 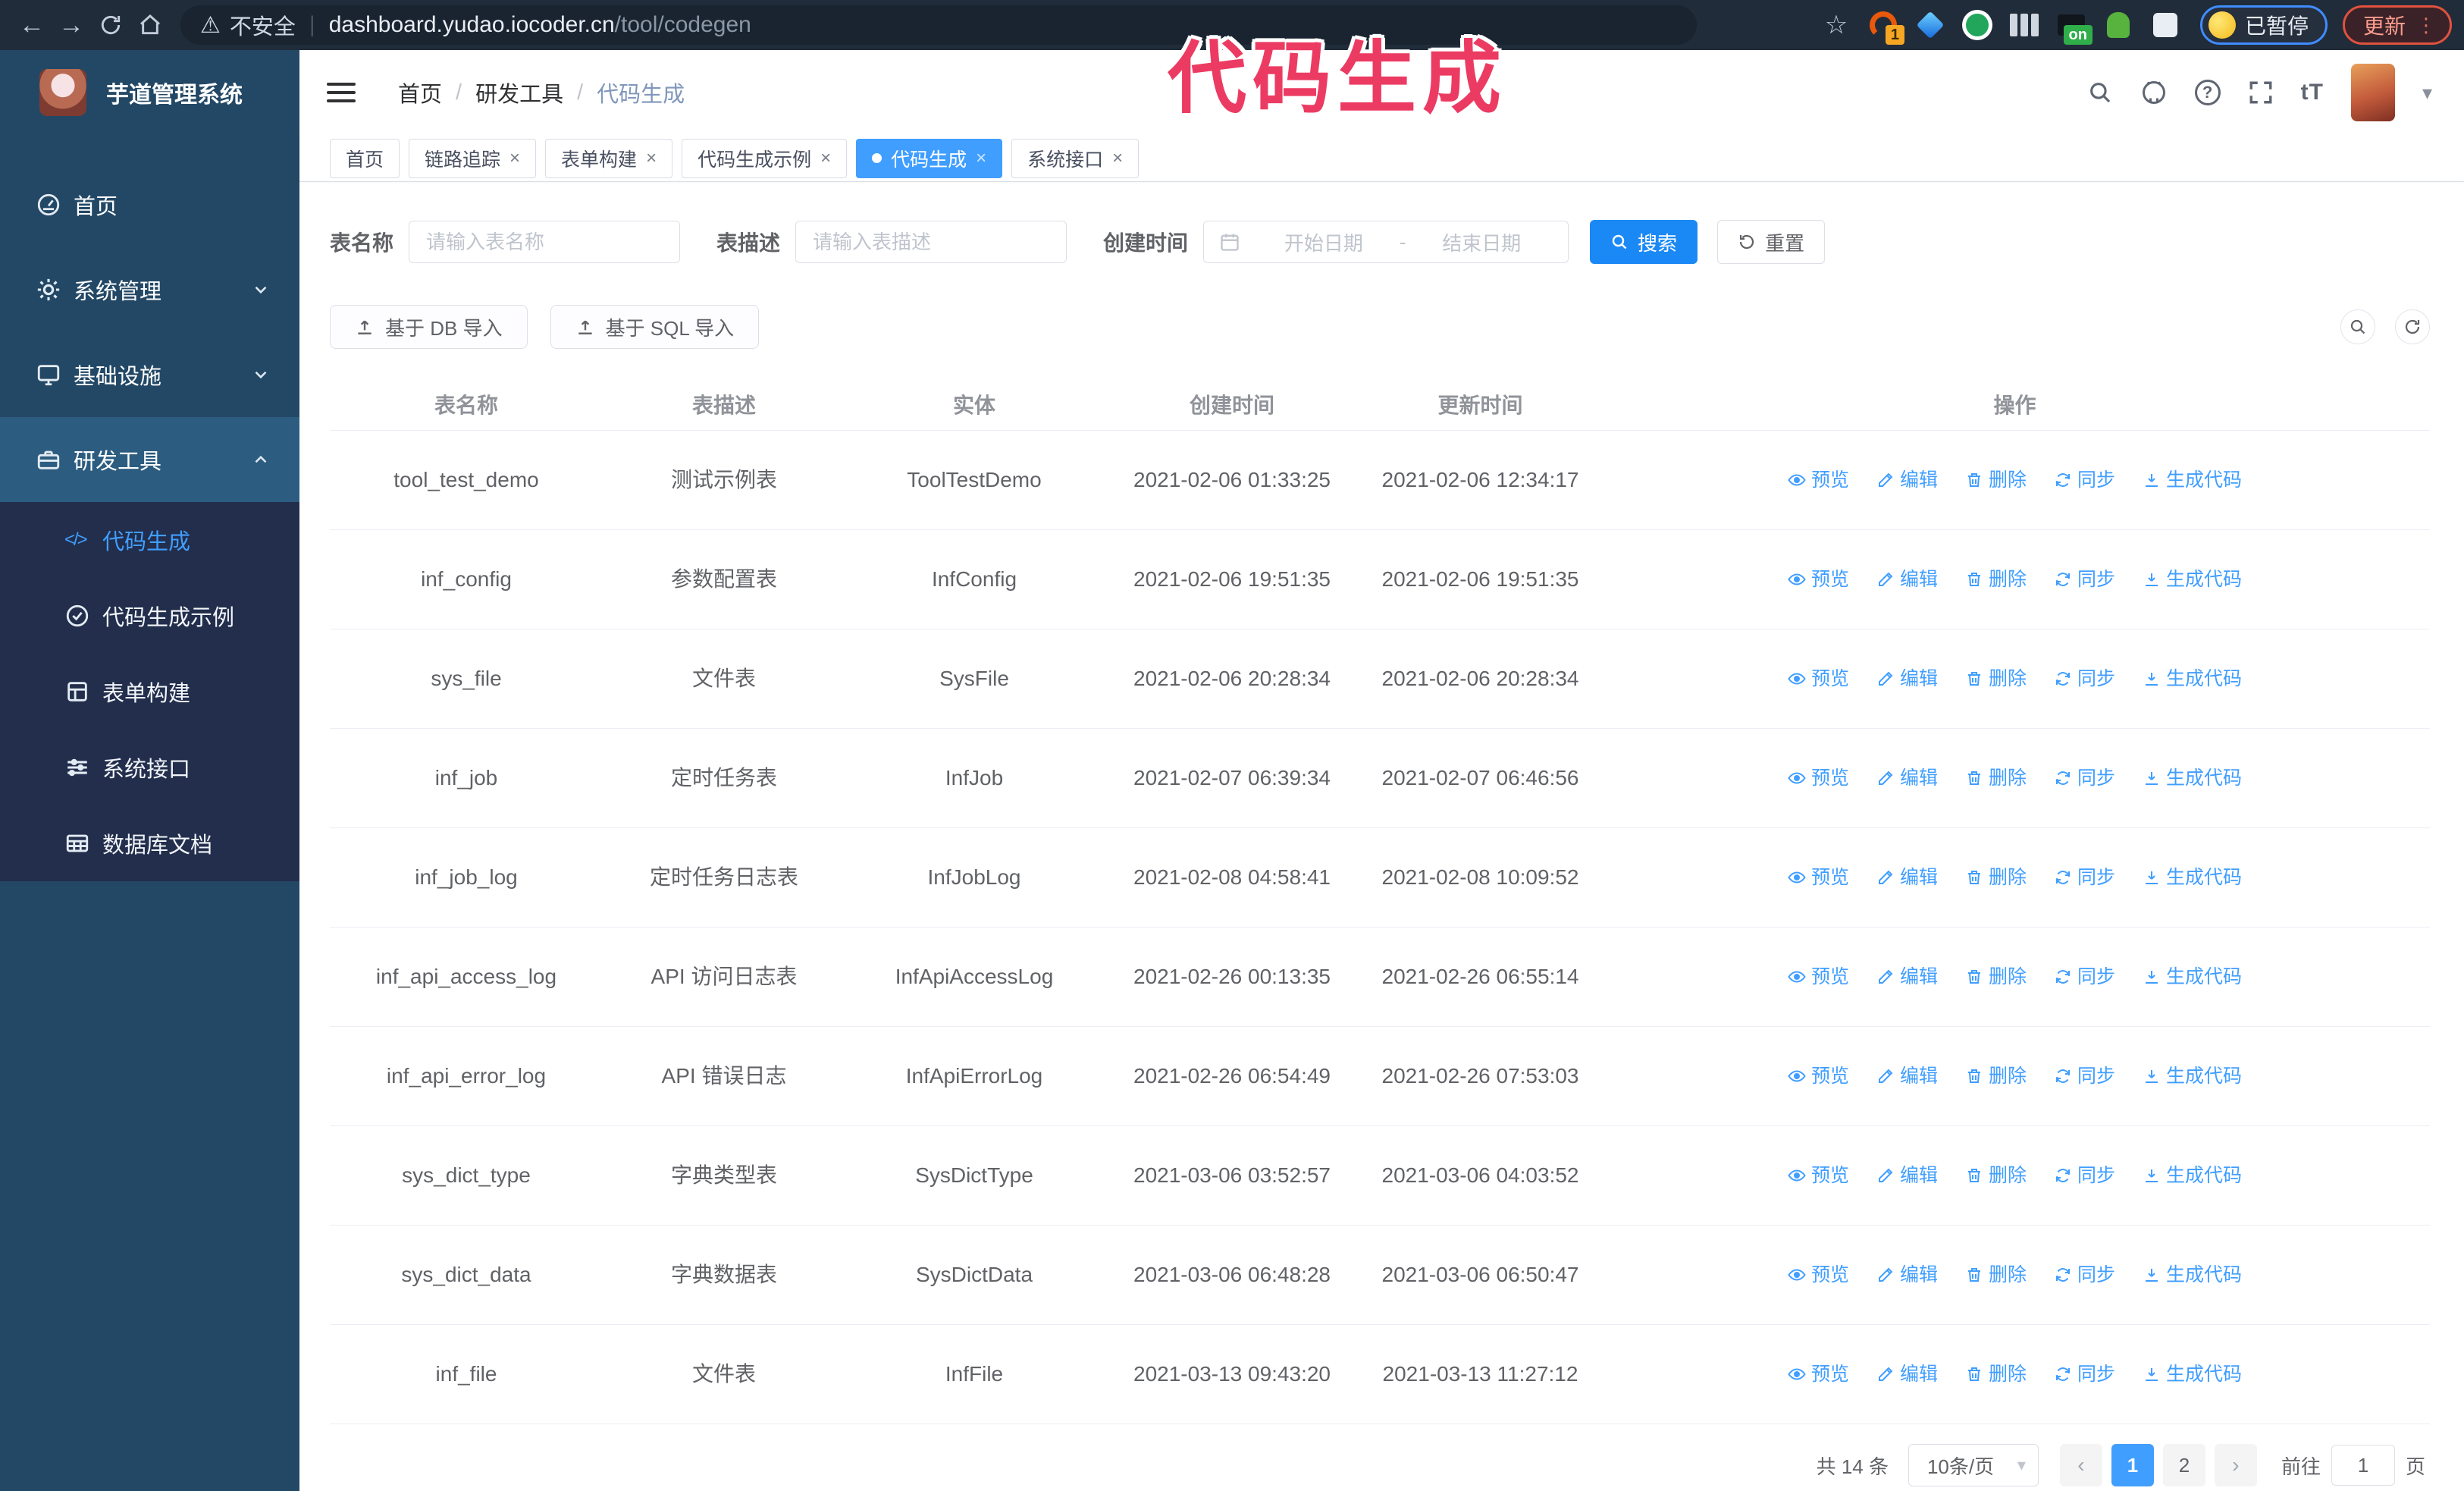 What do you see at coordinates (1772, 242) in the screenshot?
I see `reset-button: 重置` at bounding box center [1772, 242].